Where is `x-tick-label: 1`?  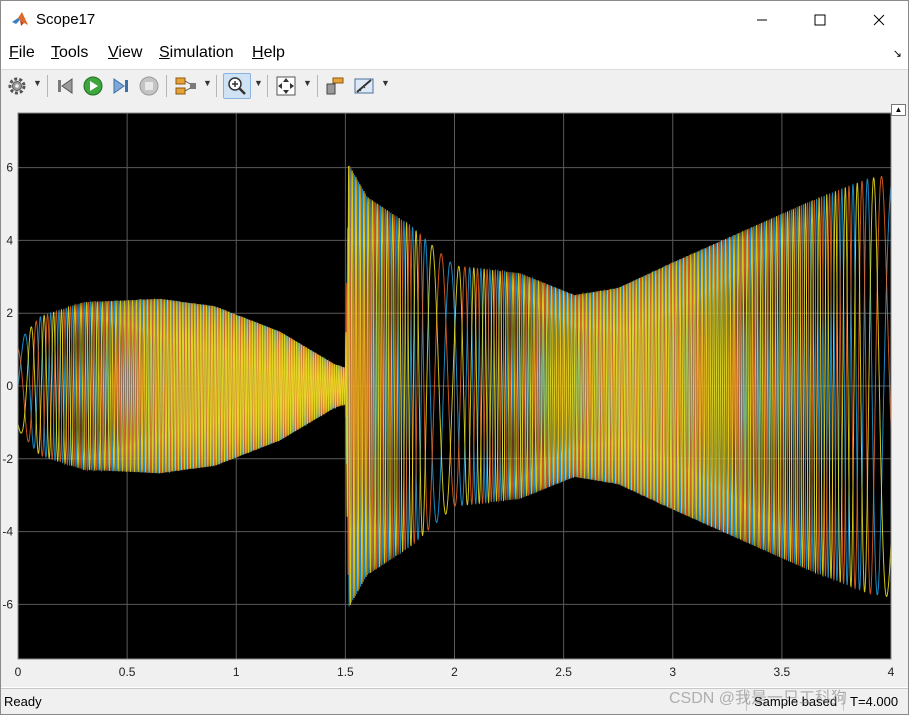 x-tick-label: 1 is located at coordinates (236, 672).